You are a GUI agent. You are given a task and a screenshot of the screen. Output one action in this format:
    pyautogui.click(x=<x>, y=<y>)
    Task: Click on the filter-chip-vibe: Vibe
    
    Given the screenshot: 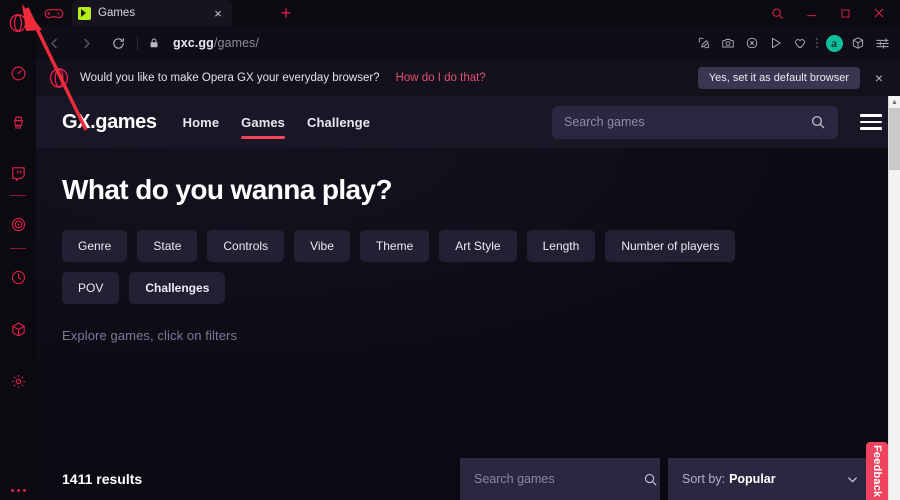 What is the action you would take?
    pyautogui.click(x=322, y=246)
    